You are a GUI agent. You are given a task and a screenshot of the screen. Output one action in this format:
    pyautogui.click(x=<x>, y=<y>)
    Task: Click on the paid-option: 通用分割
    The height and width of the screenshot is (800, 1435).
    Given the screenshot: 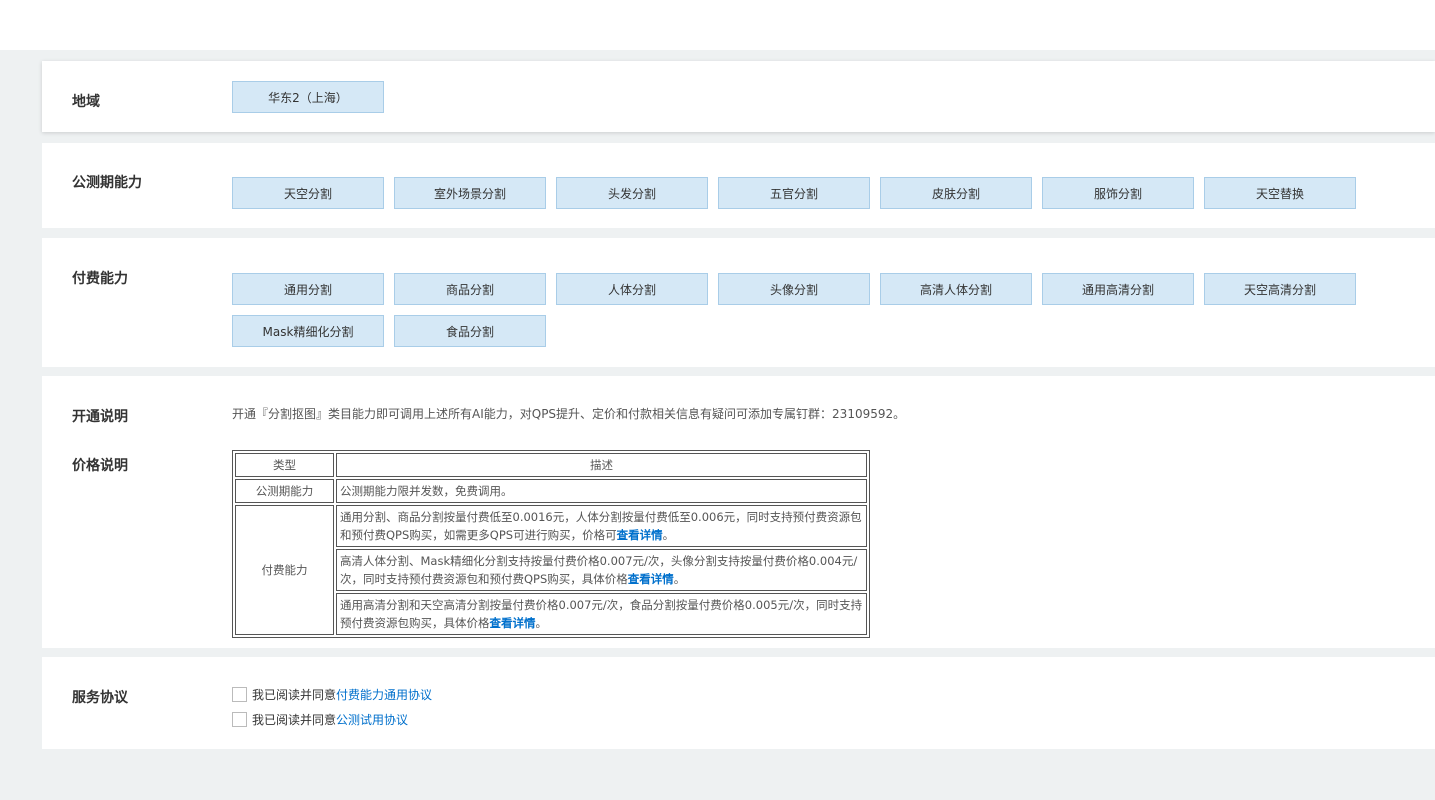 What is the action you would take?
    pyautogui.click(x=308, y=289)
    